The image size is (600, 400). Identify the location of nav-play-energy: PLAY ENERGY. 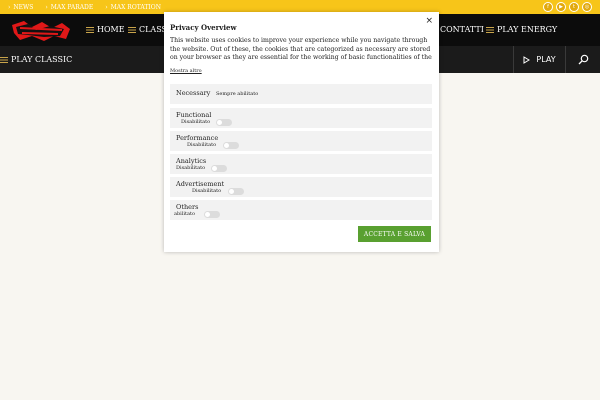
(521, 29).